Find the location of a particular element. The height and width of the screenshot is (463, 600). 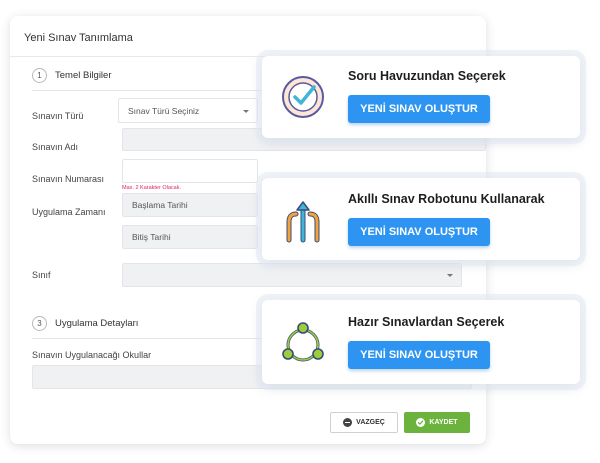

exam-name-label: Sınavın Adı is located at coordinates (55, 147).